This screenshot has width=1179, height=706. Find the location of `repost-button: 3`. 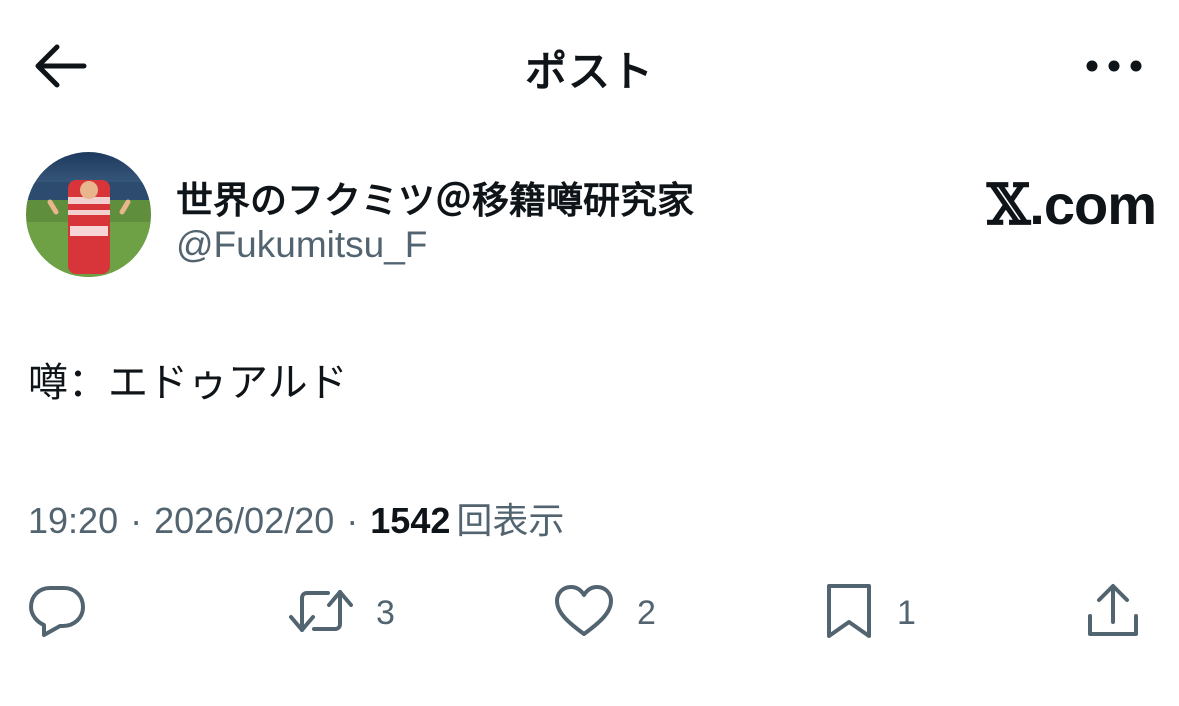

repost-button: 3 is located at coordinates (341, 613).